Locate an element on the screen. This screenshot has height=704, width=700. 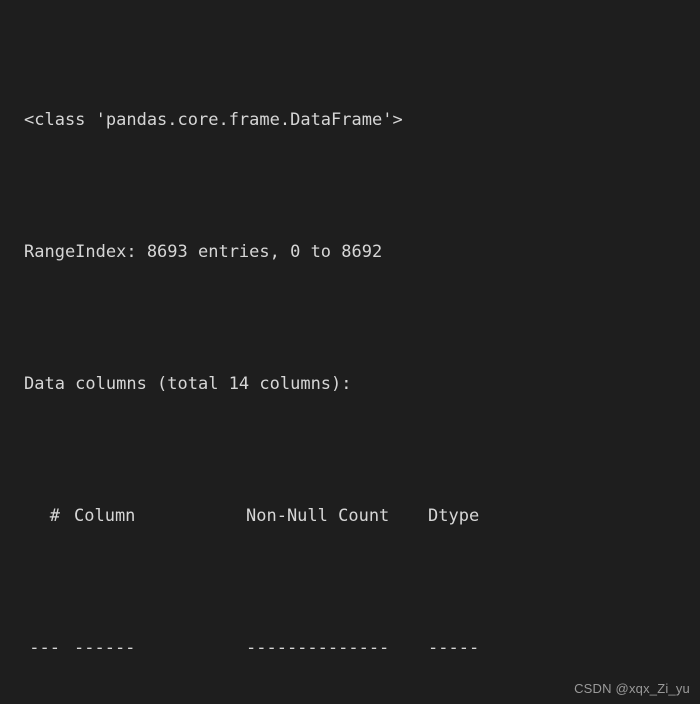
header-dtype: Dtype is located at coordinates (454, 516).